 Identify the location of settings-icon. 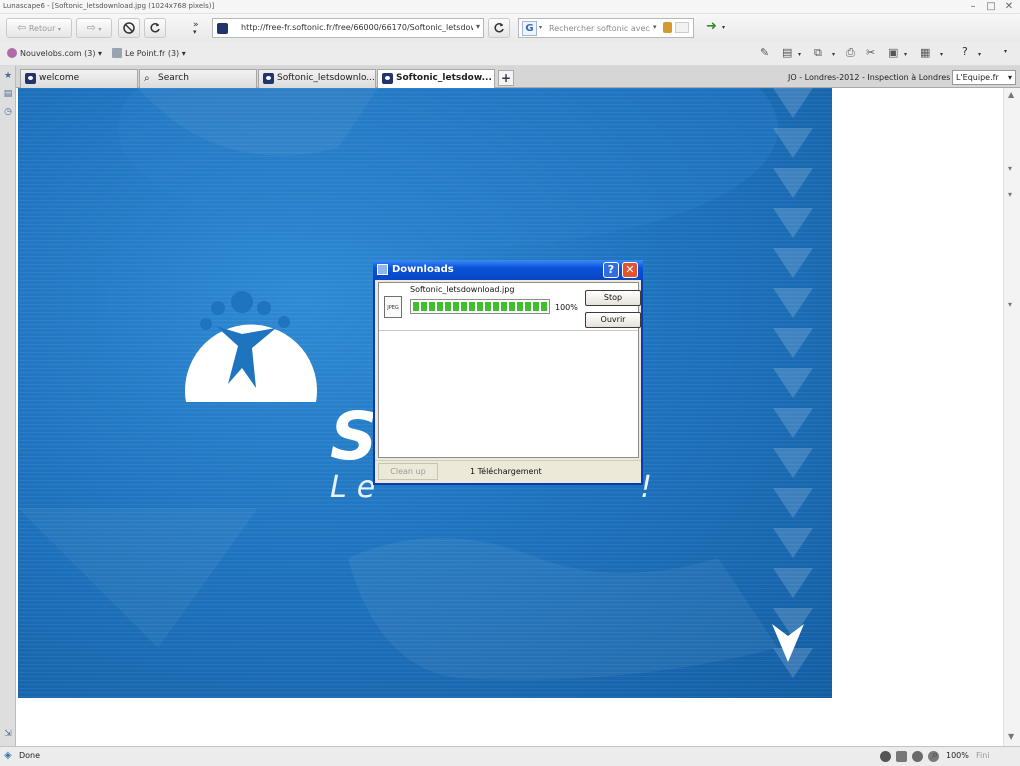
(885, 756).